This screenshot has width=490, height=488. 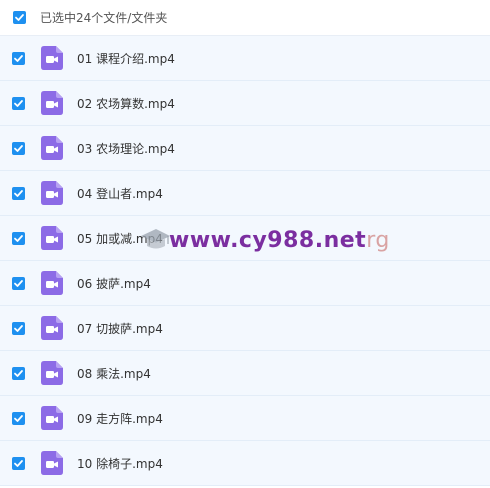 What do you see at coordinates (120, 463) in the screenshot?
I see `file-name: 10 除椅子.mp4` at bounding box center [120, 463].